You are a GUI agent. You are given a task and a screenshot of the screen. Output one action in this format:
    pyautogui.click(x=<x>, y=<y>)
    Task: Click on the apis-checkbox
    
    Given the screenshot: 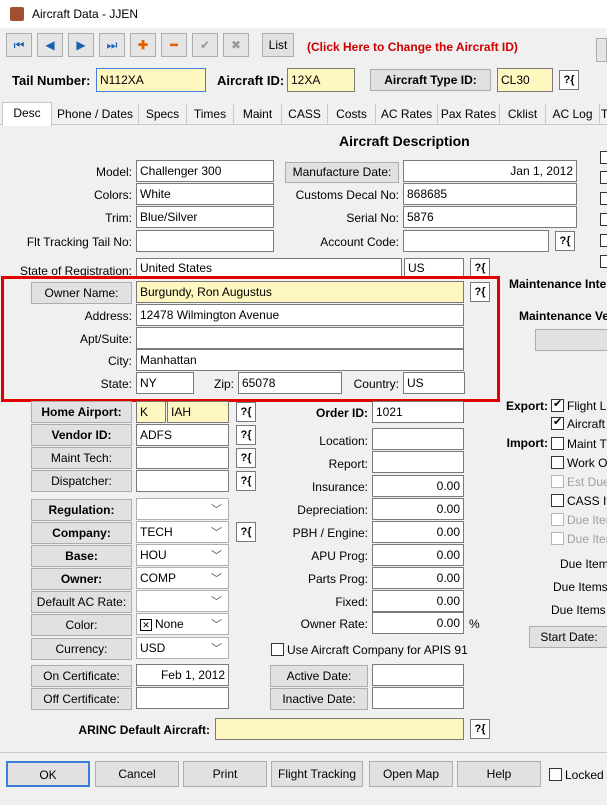 What is the action you would take?
    pyautogui.click(x=277, y=649)
    